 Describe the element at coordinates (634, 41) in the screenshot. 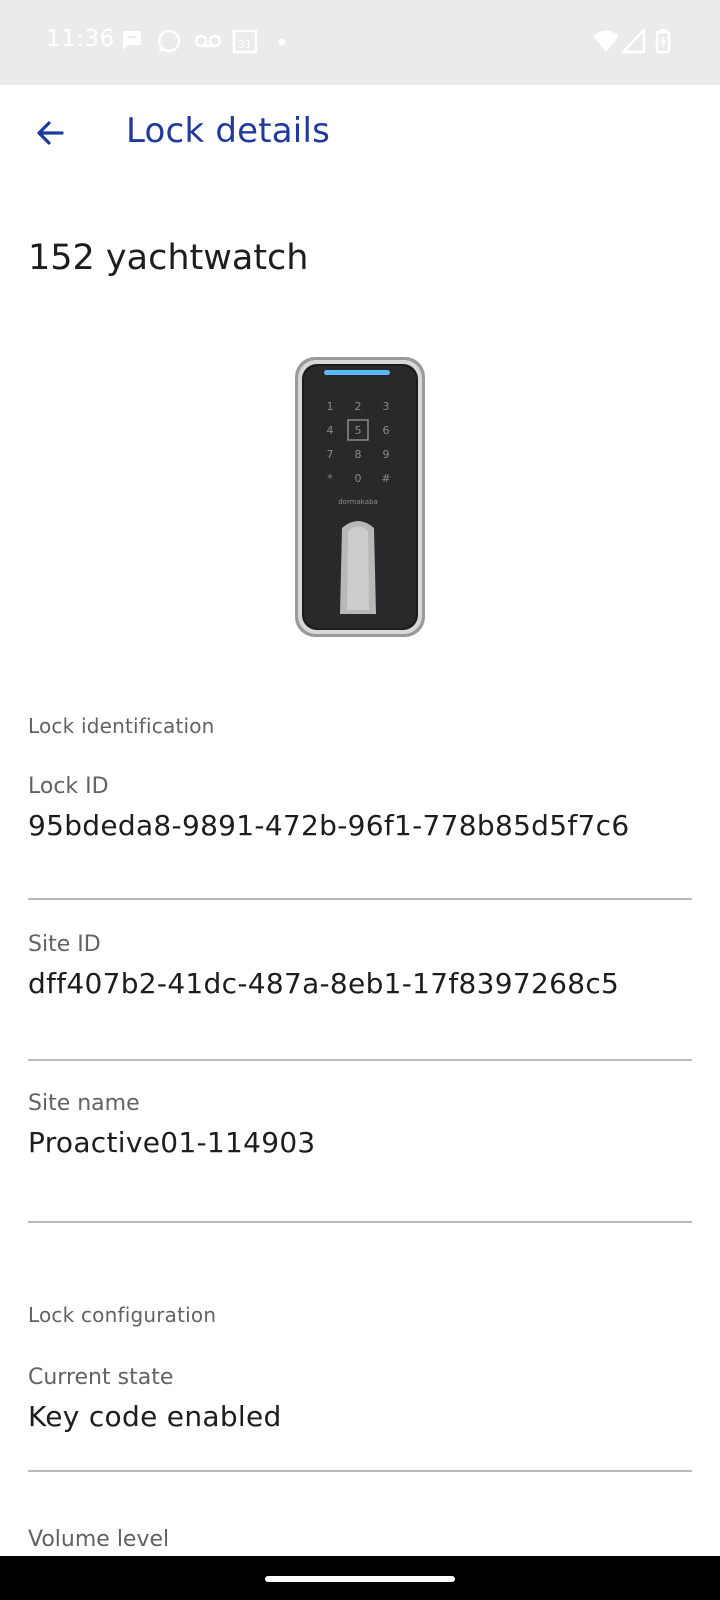

I see `signal-icon` at that location.